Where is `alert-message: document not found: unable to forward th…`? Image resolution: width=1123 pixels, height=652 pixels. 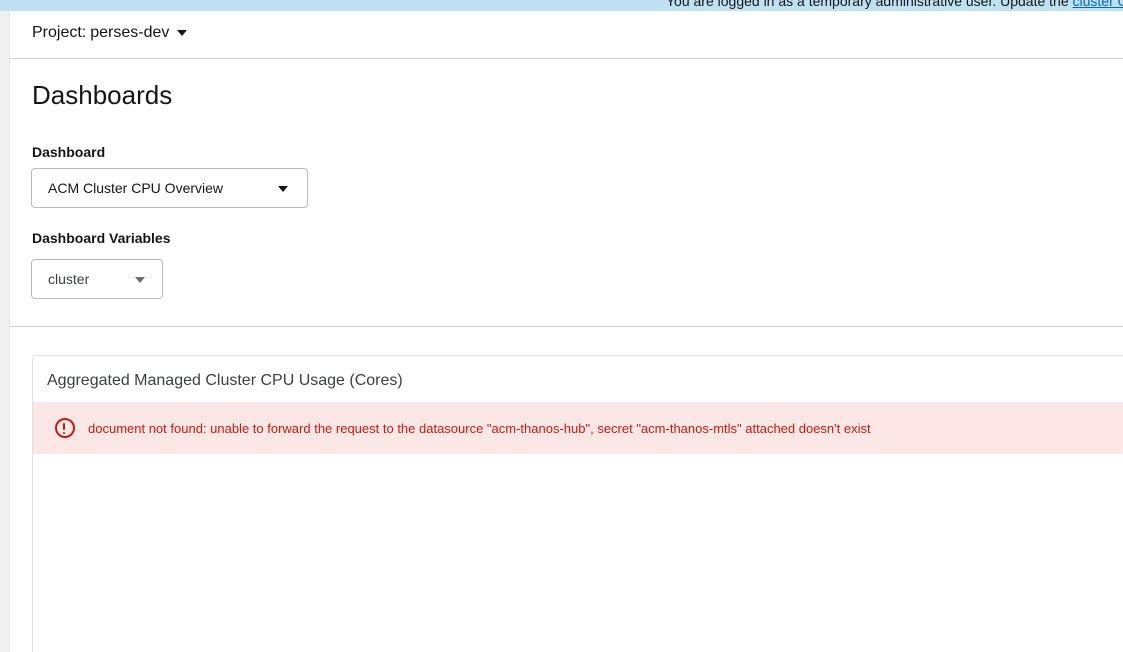
alert-message: document not found: unable to forward th… is located at coordinates (479, 428).